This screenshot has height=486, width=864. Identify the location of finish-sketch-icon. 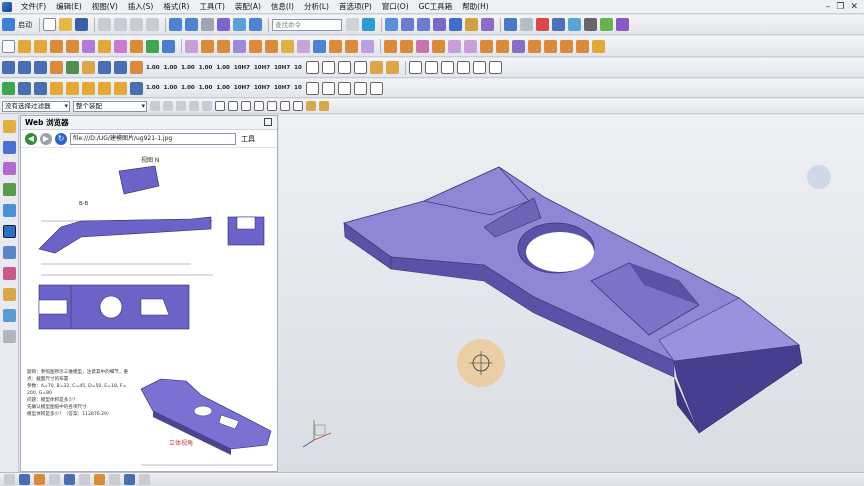
(8, 88).